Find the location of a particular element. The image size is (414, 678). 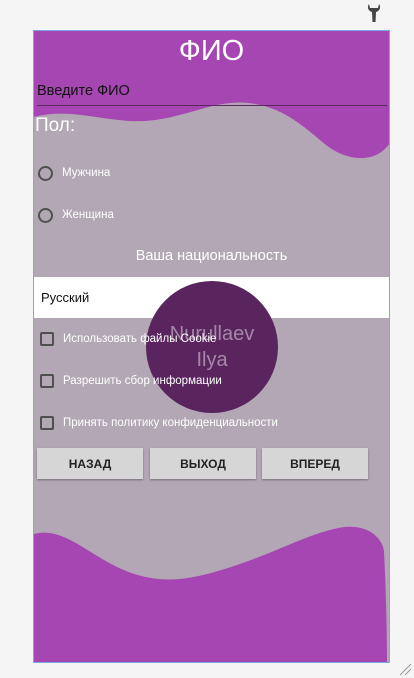

checkbox-data-collection: Разрешить сбор информации is located at coordinates (131, 381).